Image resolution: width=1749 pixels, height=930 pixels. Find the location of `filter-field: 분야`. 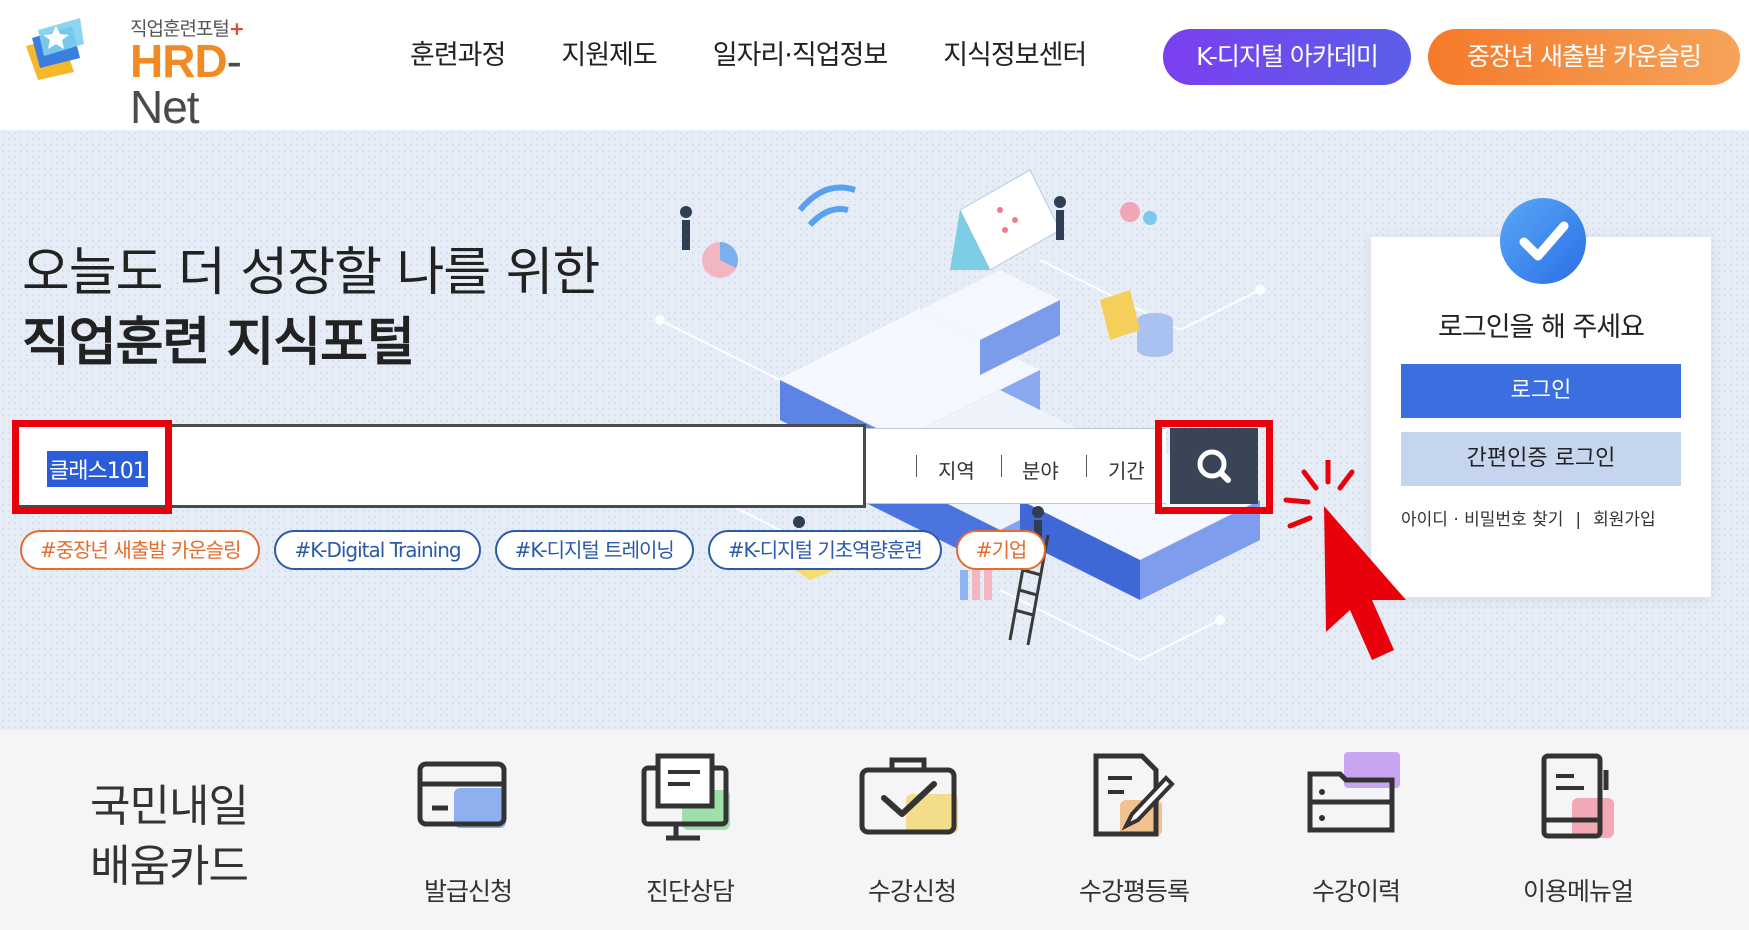

filter-field: 분야 is located at coordinates (1040, 469).